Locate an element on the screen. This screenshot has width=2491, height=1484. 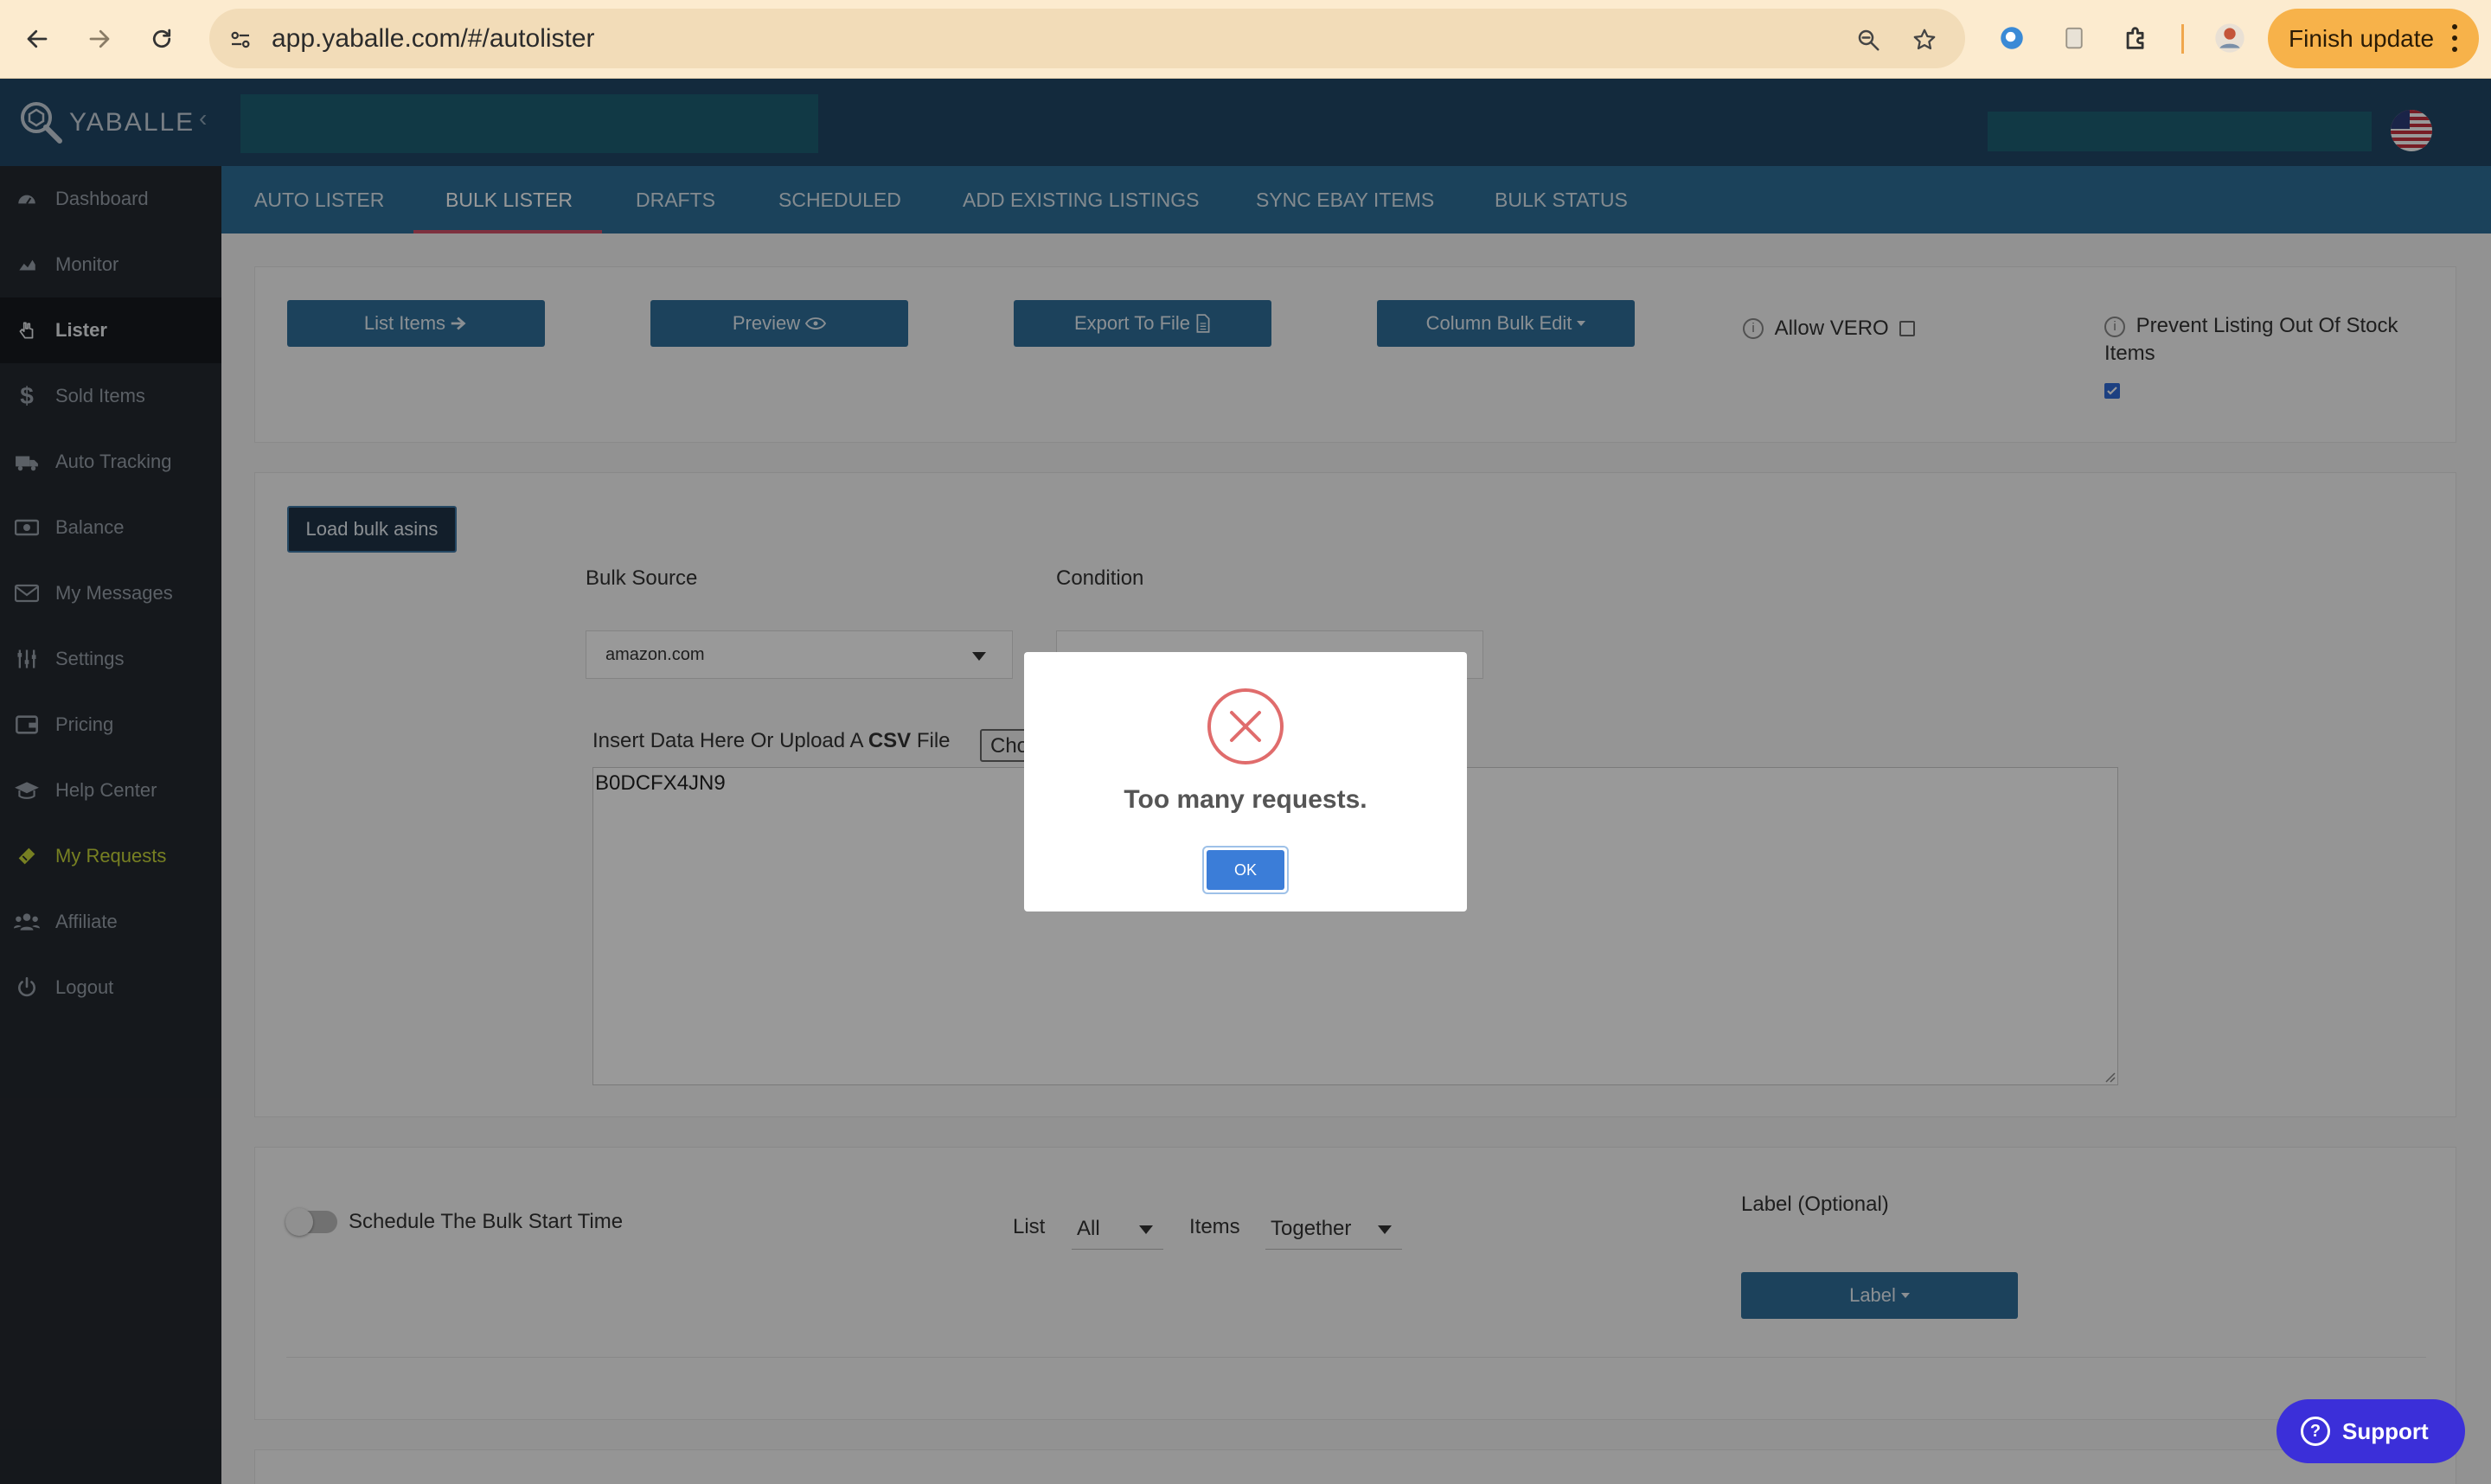
back-button is located at coordinates (37, 39).